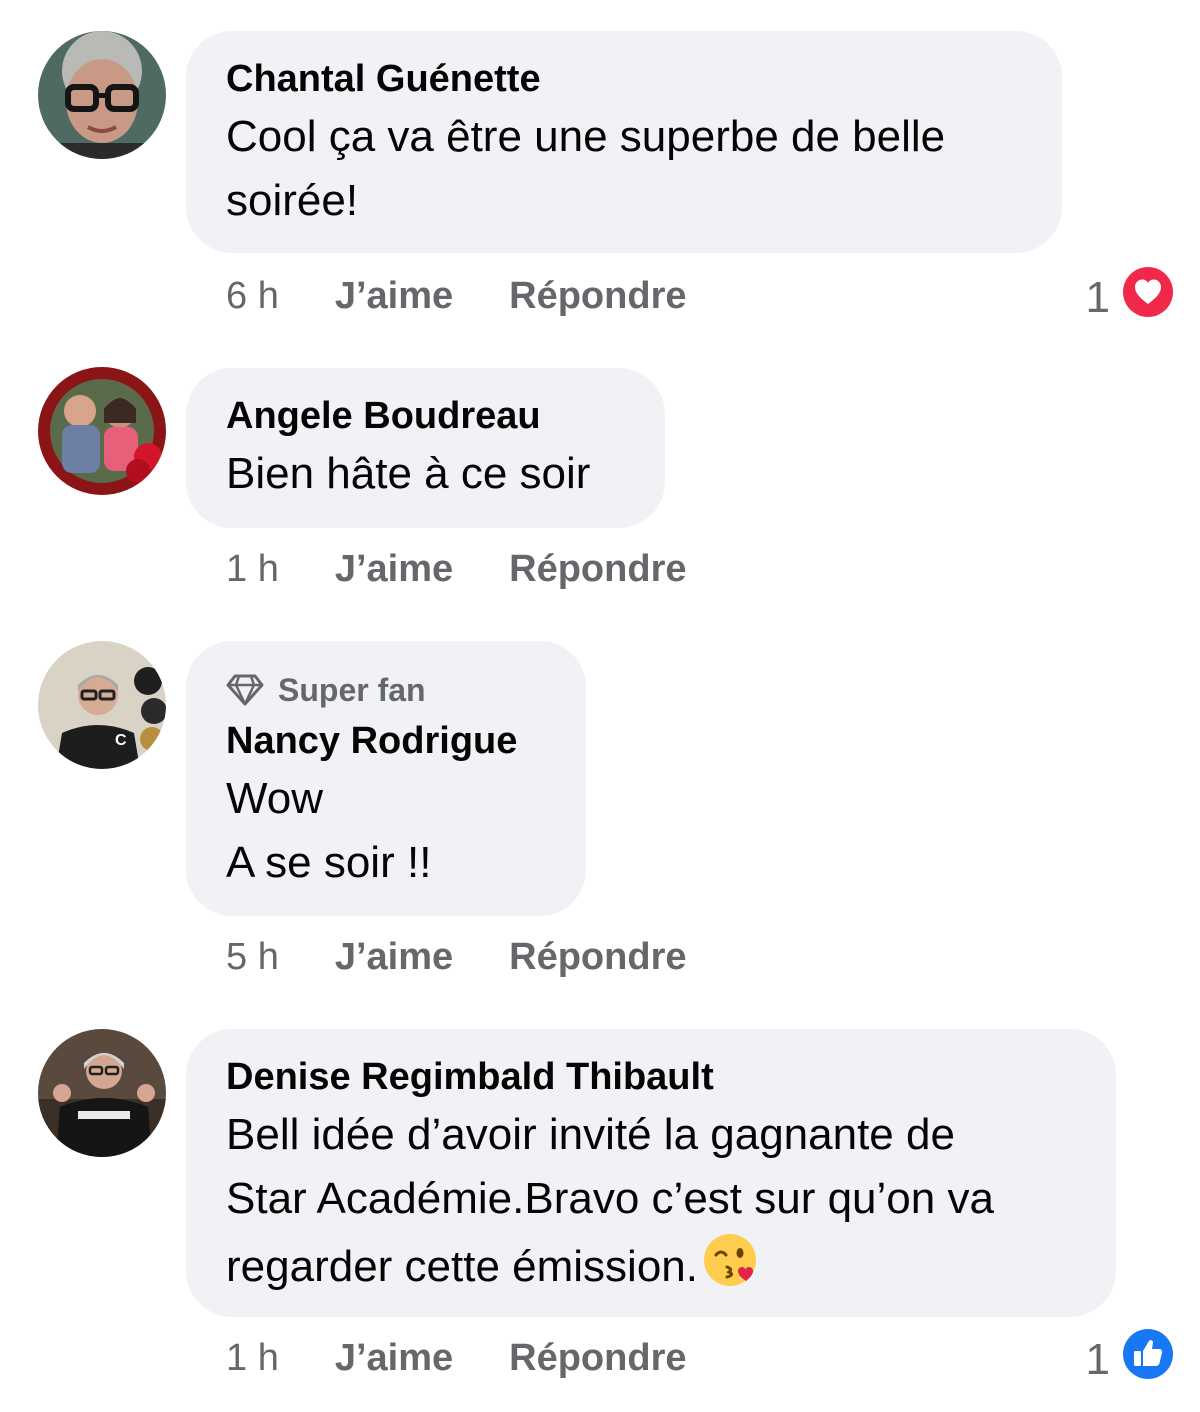  Describe the element at coordinates (245, 690) in the screenshot. I see `diamond-icon` at that location.